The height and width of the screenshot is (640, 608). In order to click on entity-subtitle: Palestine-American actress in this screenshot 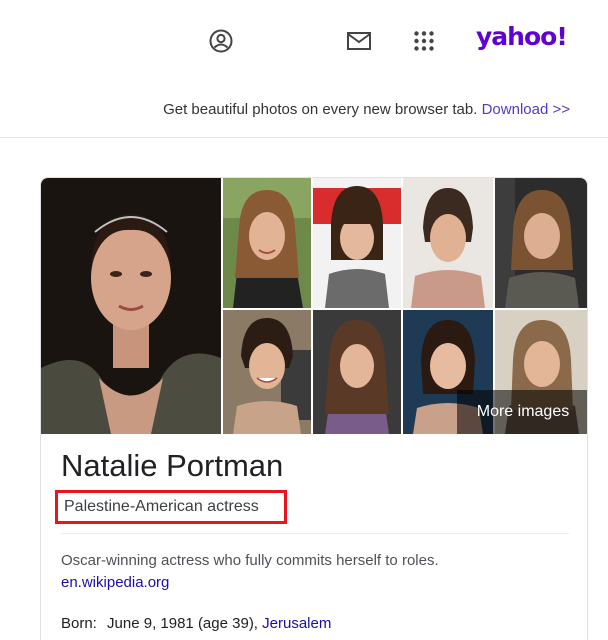, I will do `click(161, 506)`.